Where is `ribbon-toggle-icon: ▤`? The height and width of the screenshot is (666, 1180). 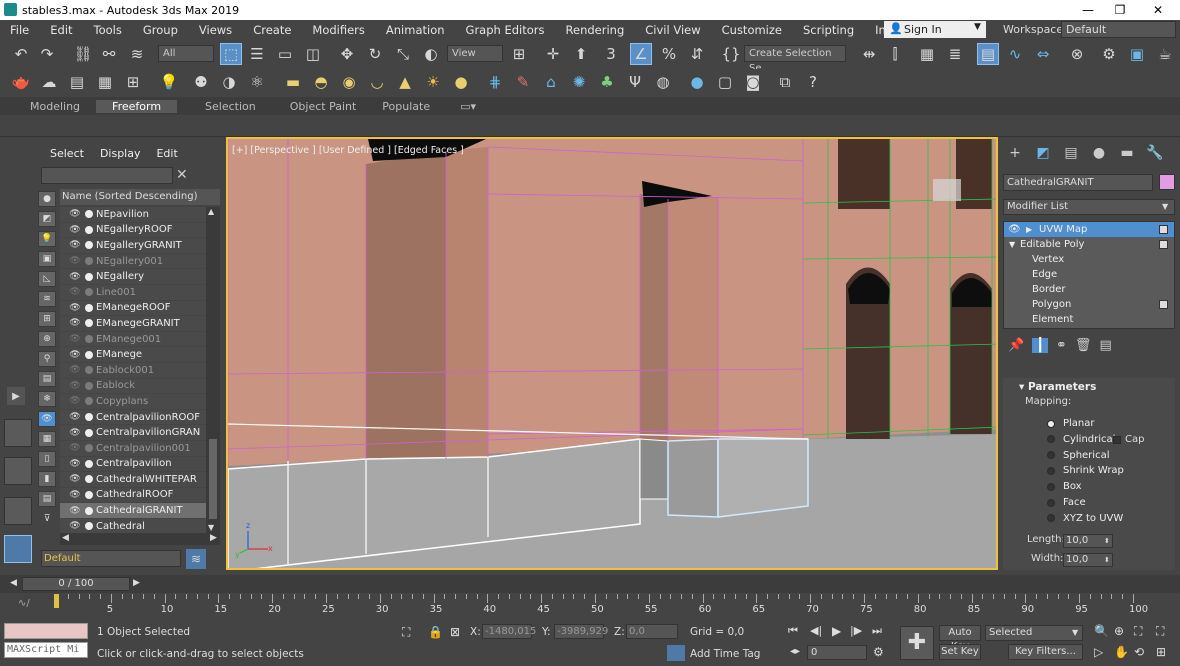 ribbon-toggle-icon: ▤ is located at coordinates (988, 54).